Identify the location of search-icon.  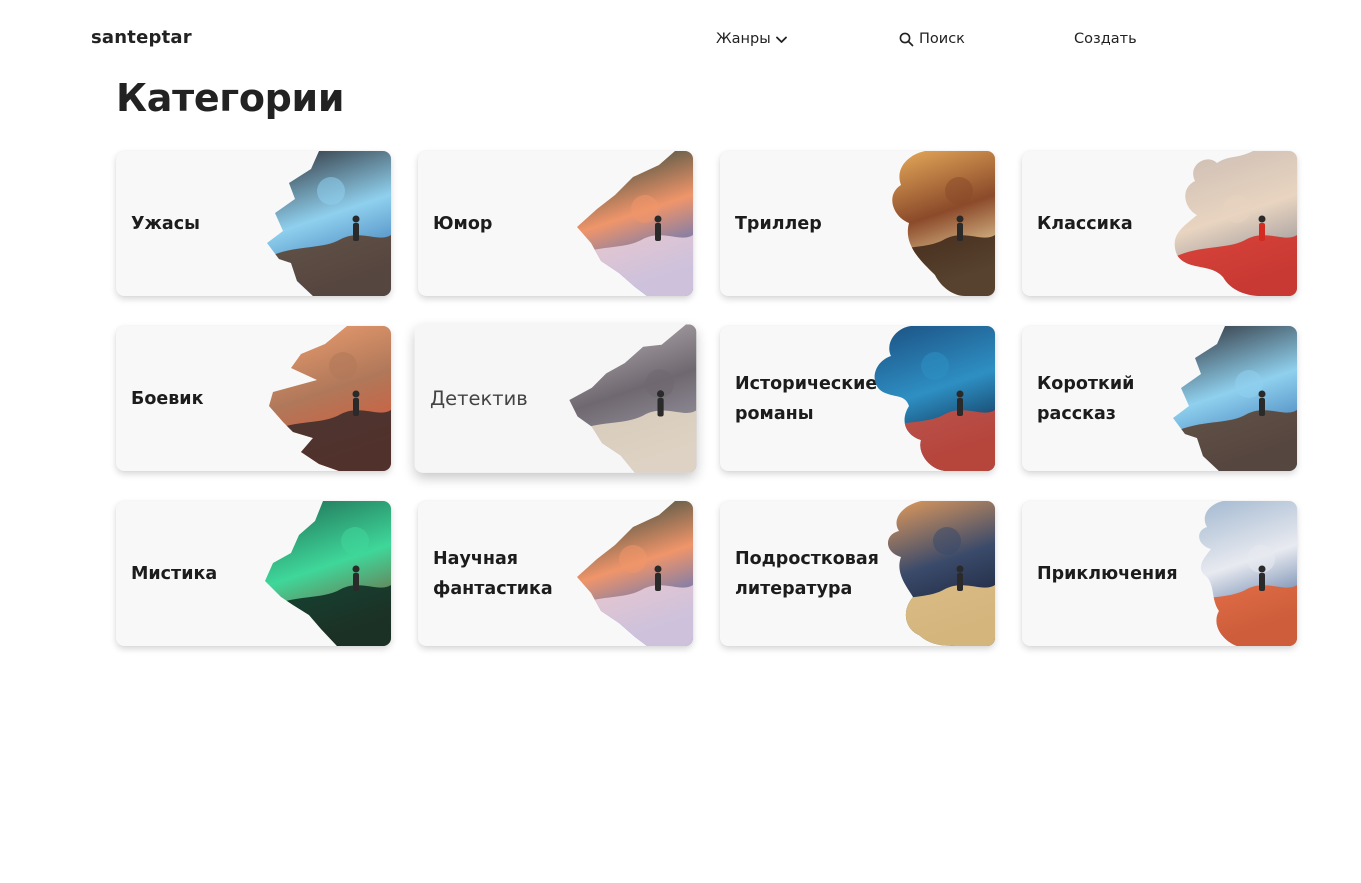
(906, 39).